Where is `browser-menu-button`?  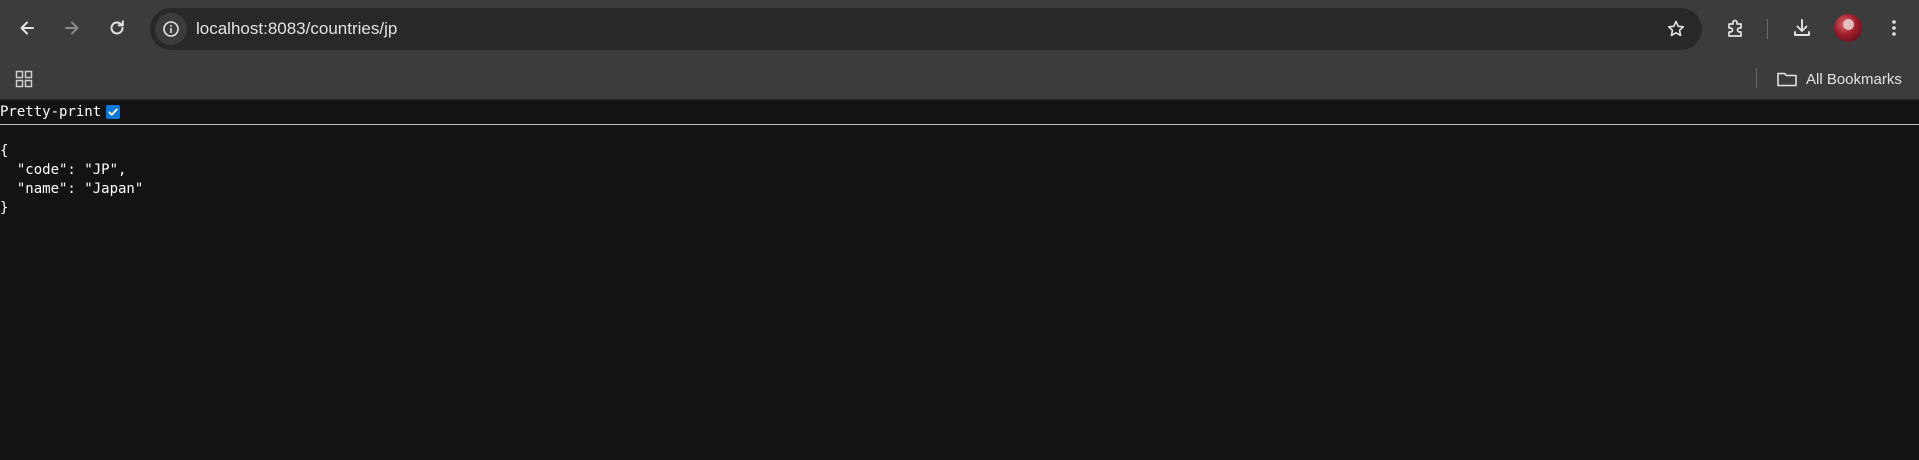 browser-menu-button is located at coordinates (1894, 28).